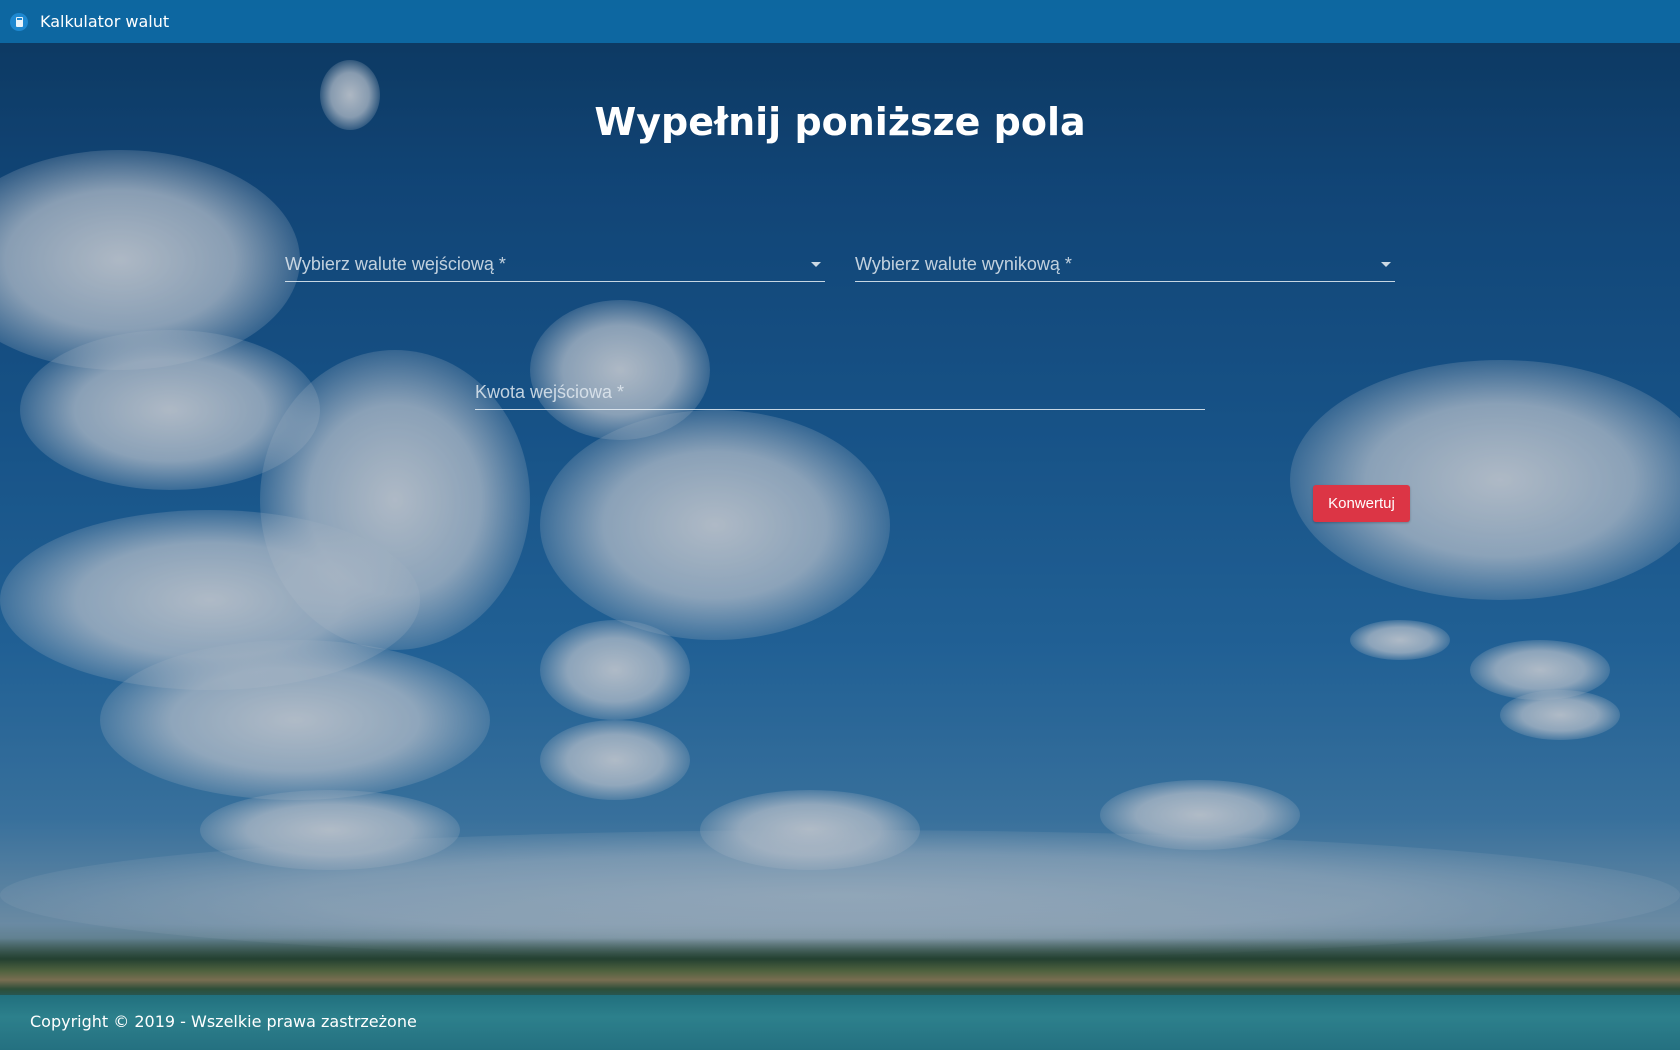 This screenshot has height=1050, width=1680. I want to click on convert-button: Konwertuj, so click(1361, 503).